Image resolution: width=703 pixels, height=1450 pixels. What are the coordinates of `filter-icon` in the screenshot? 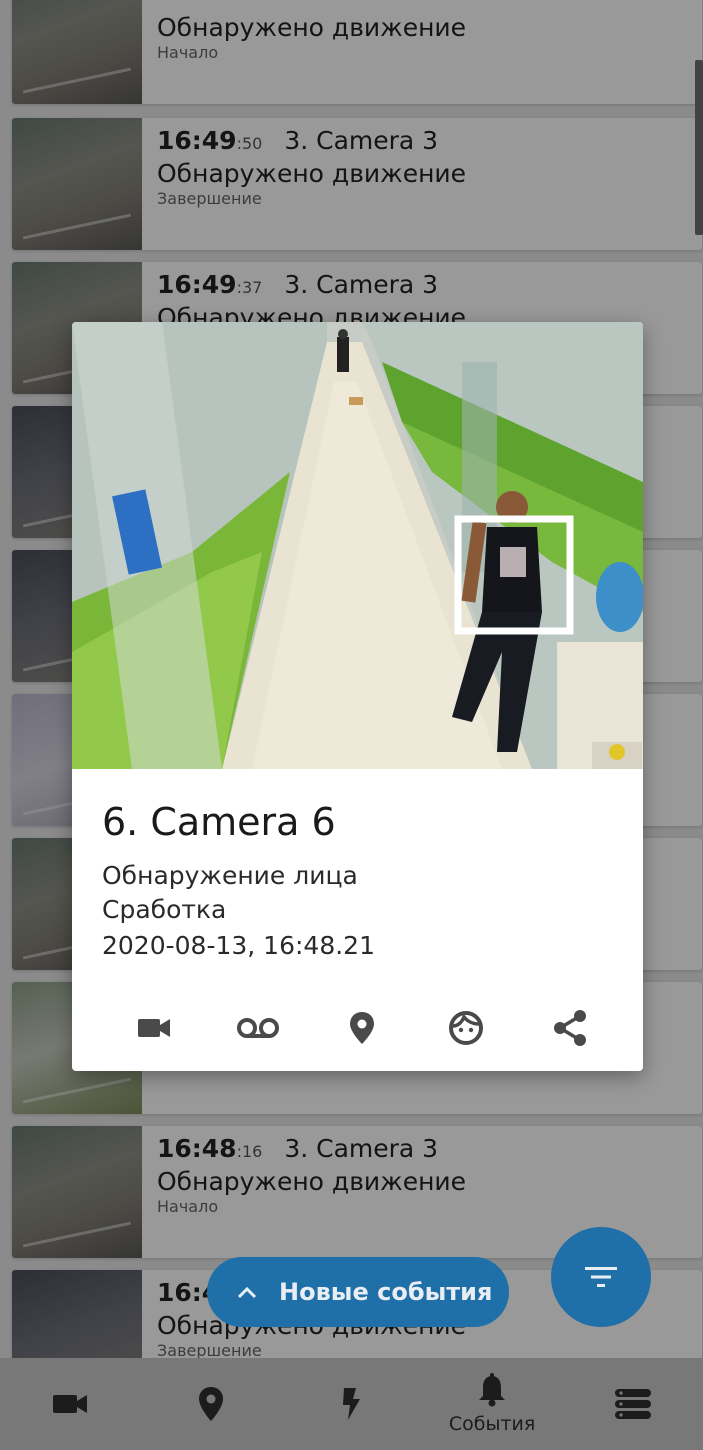 It's located at (601, 1277).